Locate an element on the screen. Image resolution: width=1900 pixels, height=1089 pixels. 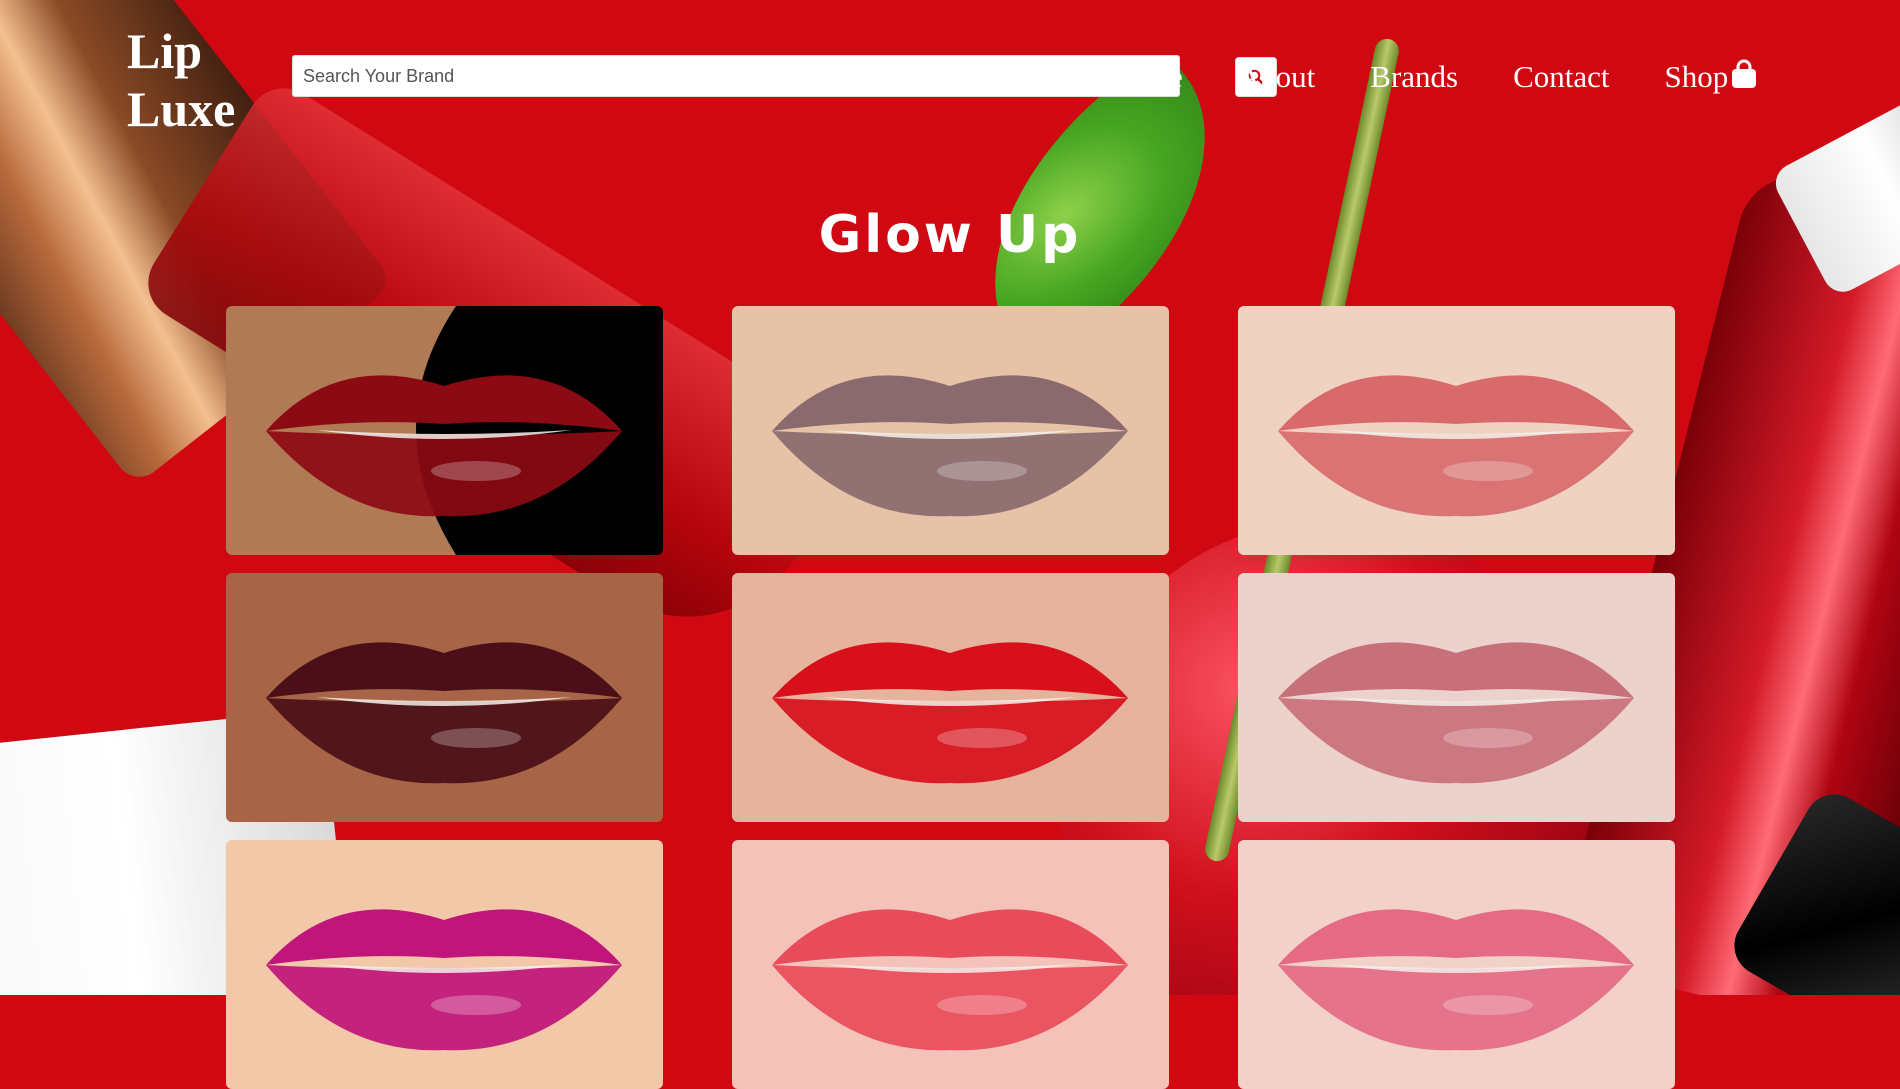
gallery-card-mauve-matte-lips is located at coordinates (950, 430).